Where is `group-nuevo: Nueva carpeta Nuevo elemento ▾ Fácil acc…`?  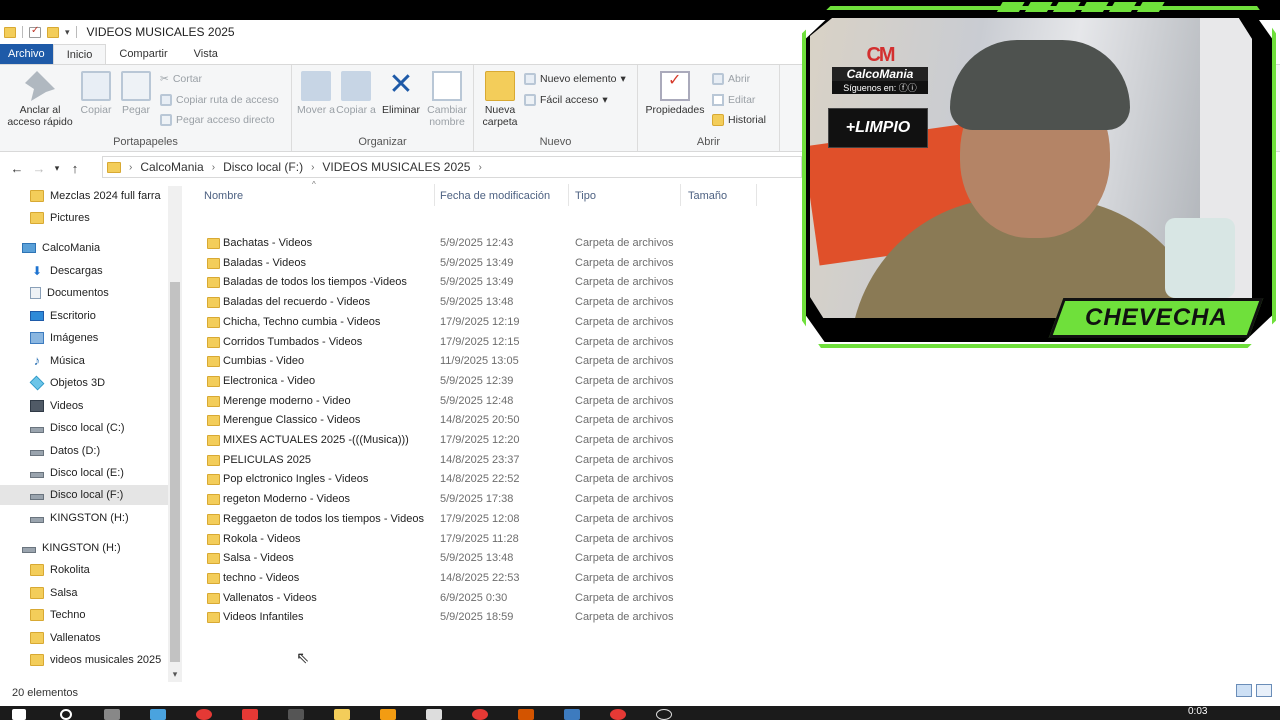
group-nuevo: Nueva carpeta Nuevo elemento ▾ Fácil acc… is located at coordinates (556, 108).